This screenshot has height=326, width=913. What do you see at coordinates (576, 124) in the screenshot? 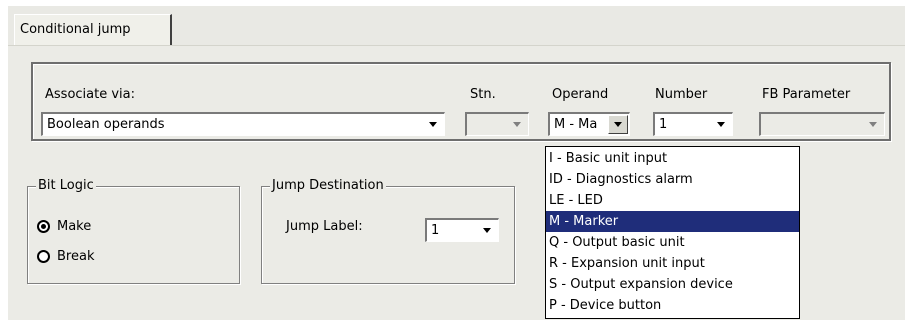
I see `operand-value: M - Ma` at bounding box center [576, 124].